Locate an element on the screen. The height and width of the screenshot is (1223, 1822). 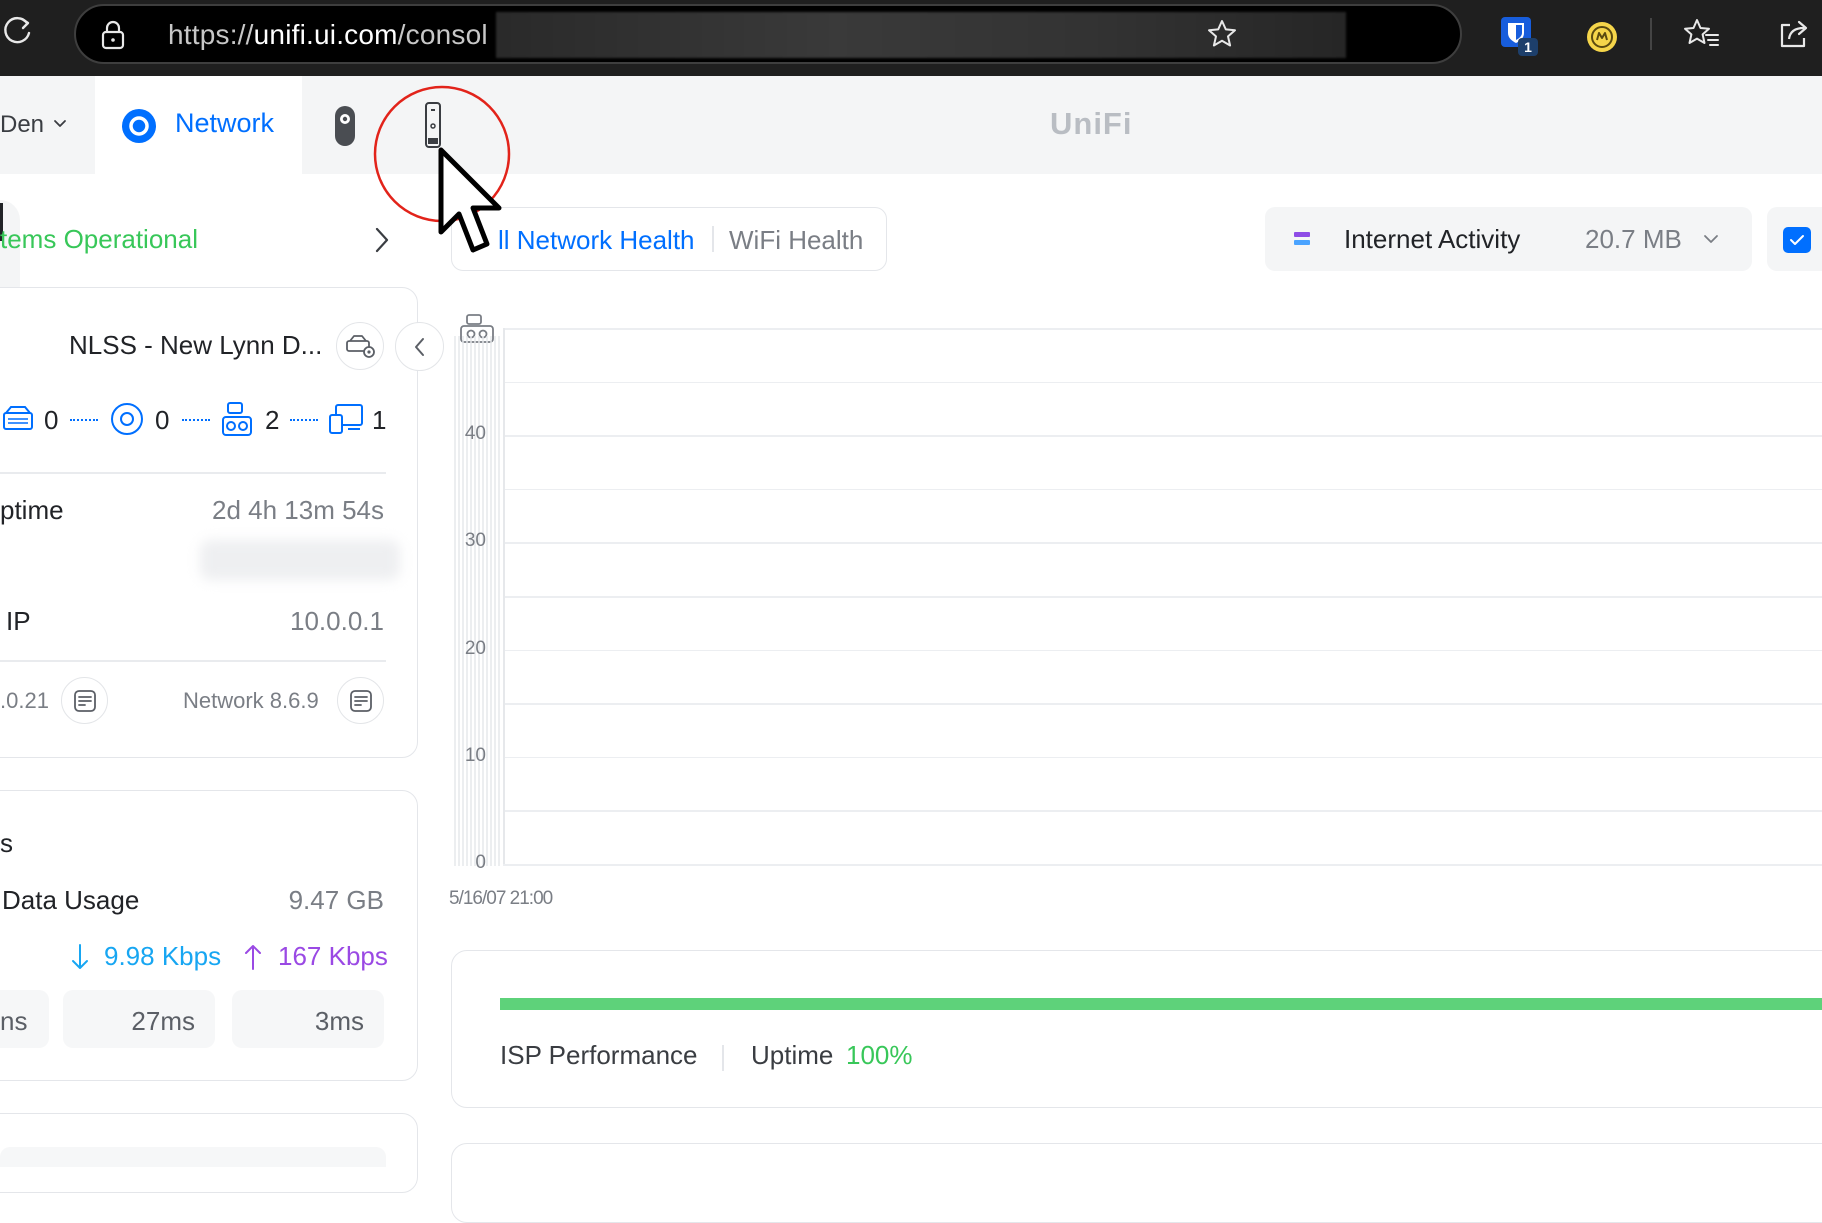
download-rate: 9.98 Kbps is located at coordinates (163, 956).